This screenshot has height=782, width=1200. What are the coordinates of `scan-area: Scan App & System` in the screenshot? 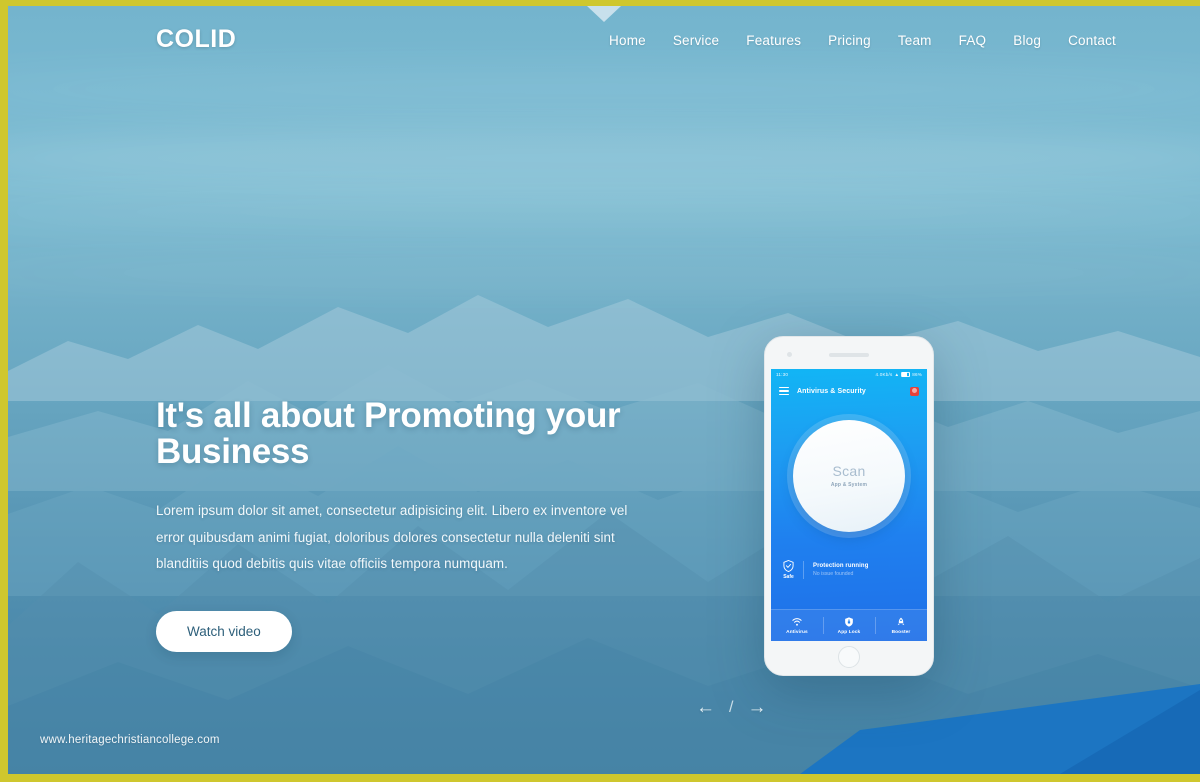 It's located at (849, 476).